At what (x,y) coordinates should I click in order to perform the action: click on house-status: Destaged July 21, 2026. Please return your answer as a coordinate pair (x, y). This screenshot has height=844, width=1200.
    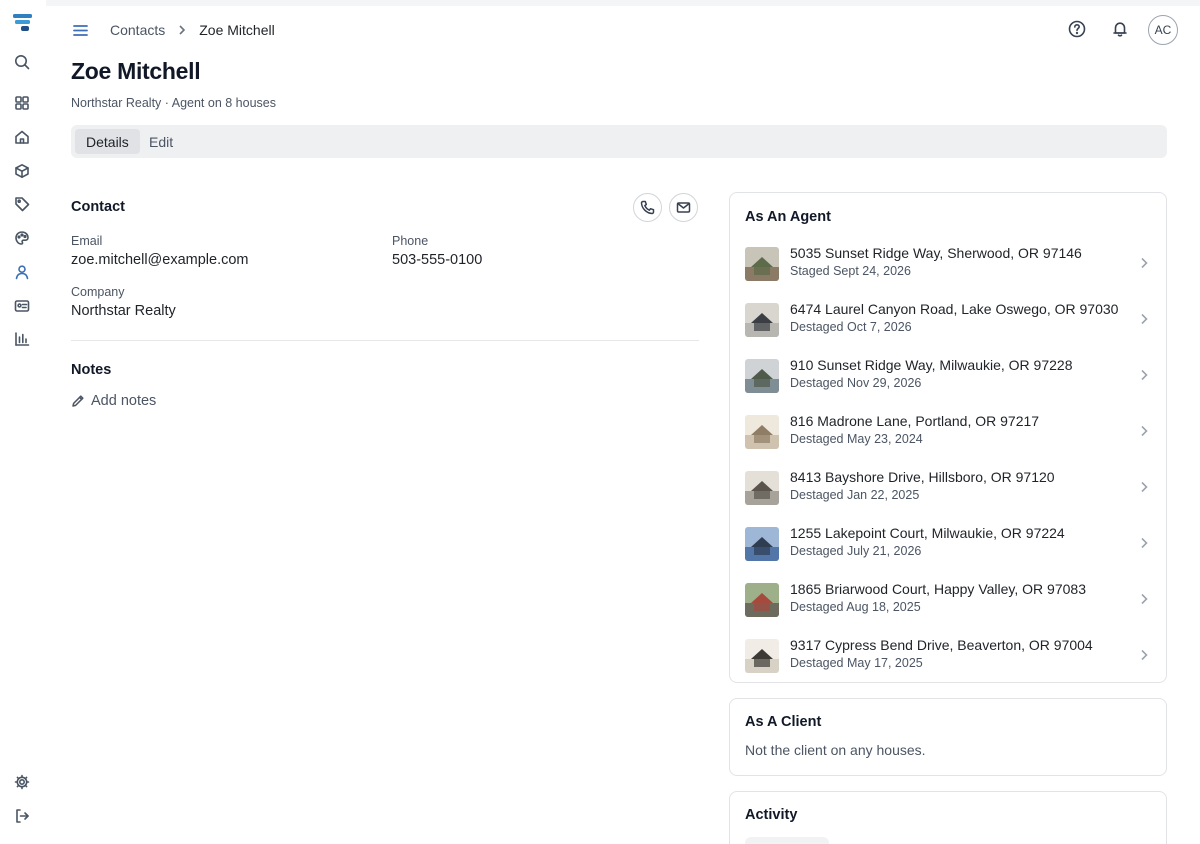
    Looking at the image, I should click on (856, 551).